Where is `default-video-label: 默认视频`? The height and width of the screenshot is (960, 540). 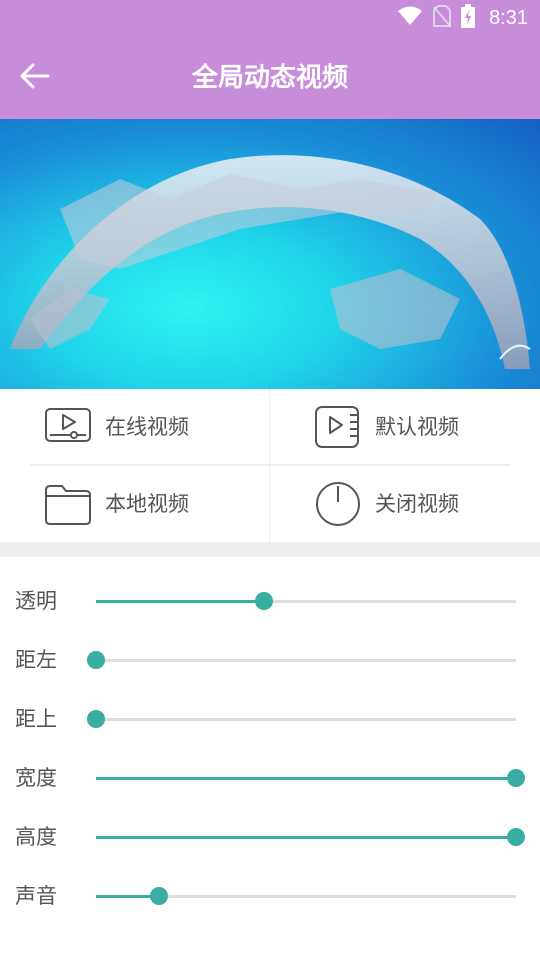 default-video-label: 默认视频 is located at coordinates (417, 427).